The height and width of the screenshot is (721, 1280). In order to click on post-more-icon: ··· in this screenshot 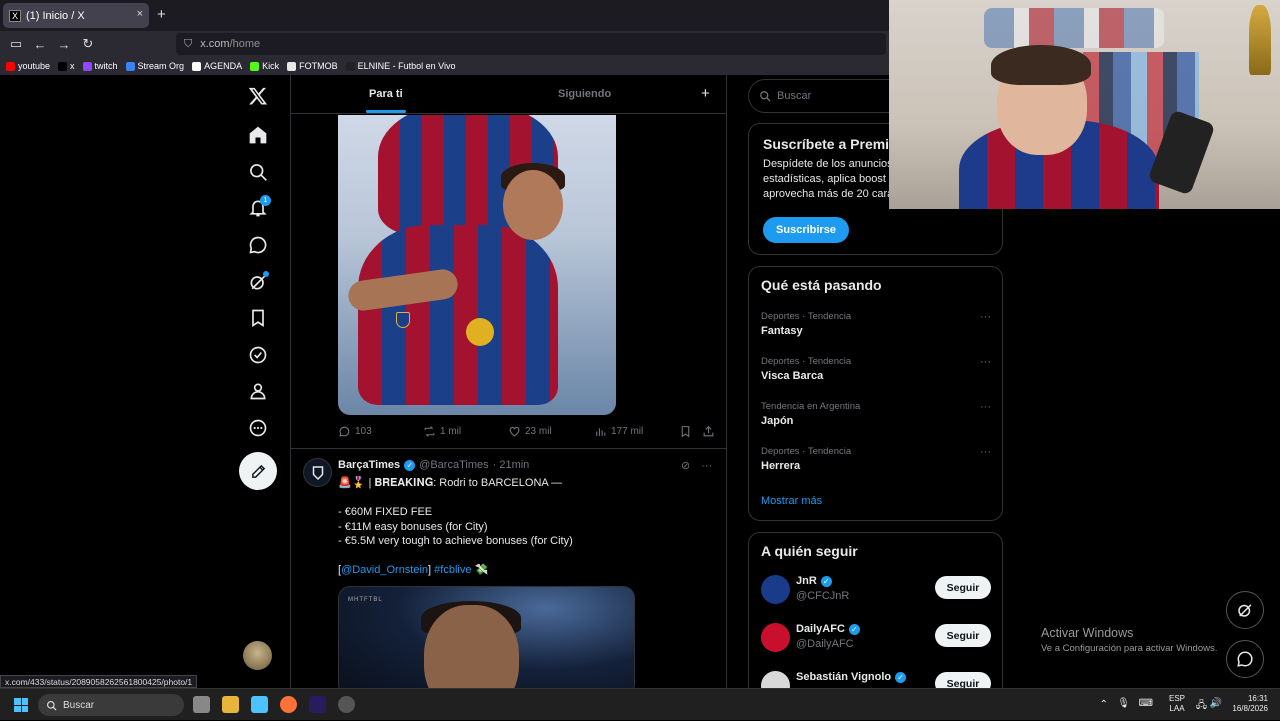, I will do `click(706, 466)`.